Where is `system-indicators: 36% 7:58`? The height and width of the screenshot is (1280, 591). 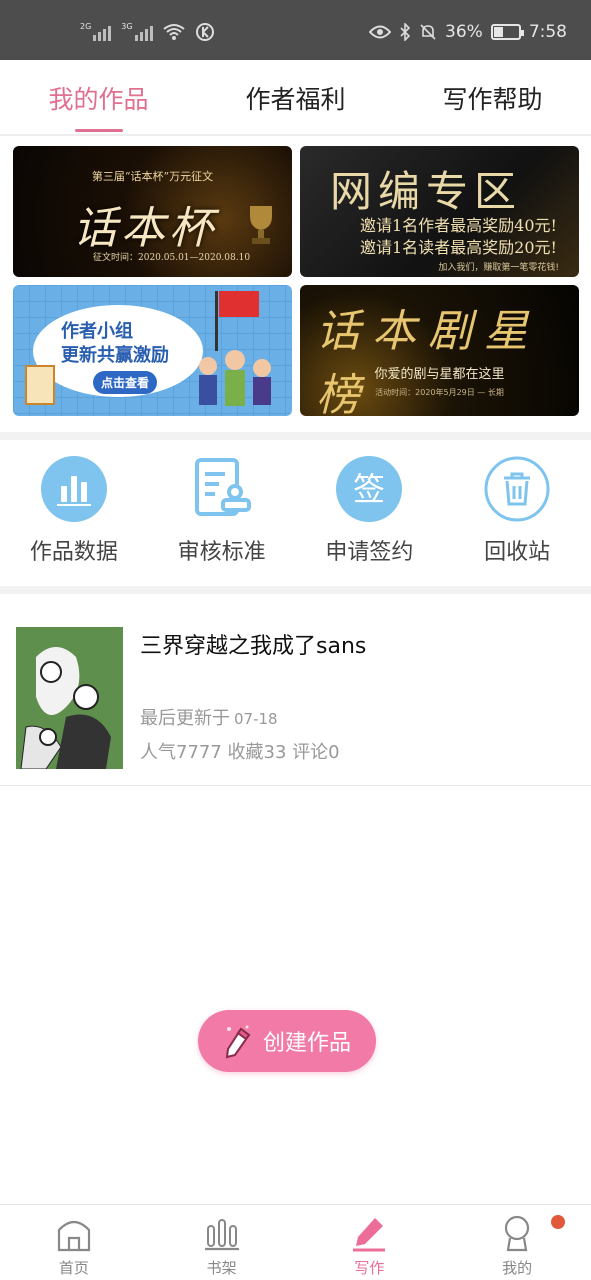
system-indicators: 36% 7:58 is located at coordinates (468, 32).